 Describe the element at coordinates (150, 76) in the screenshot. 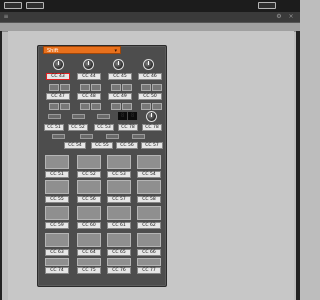

I see `knob-label-4: CC 46` at that location.